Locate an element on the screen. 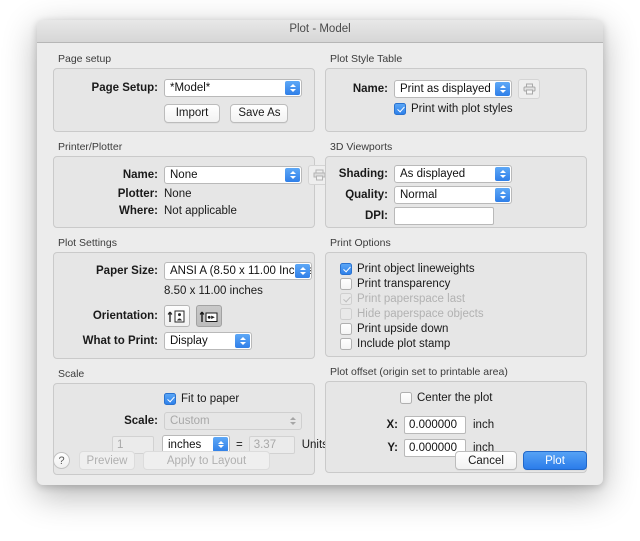 Image resolution: width=640 pixels, height=541 pixels. dpi-label: DPI: is located at coordinates (376, 216).